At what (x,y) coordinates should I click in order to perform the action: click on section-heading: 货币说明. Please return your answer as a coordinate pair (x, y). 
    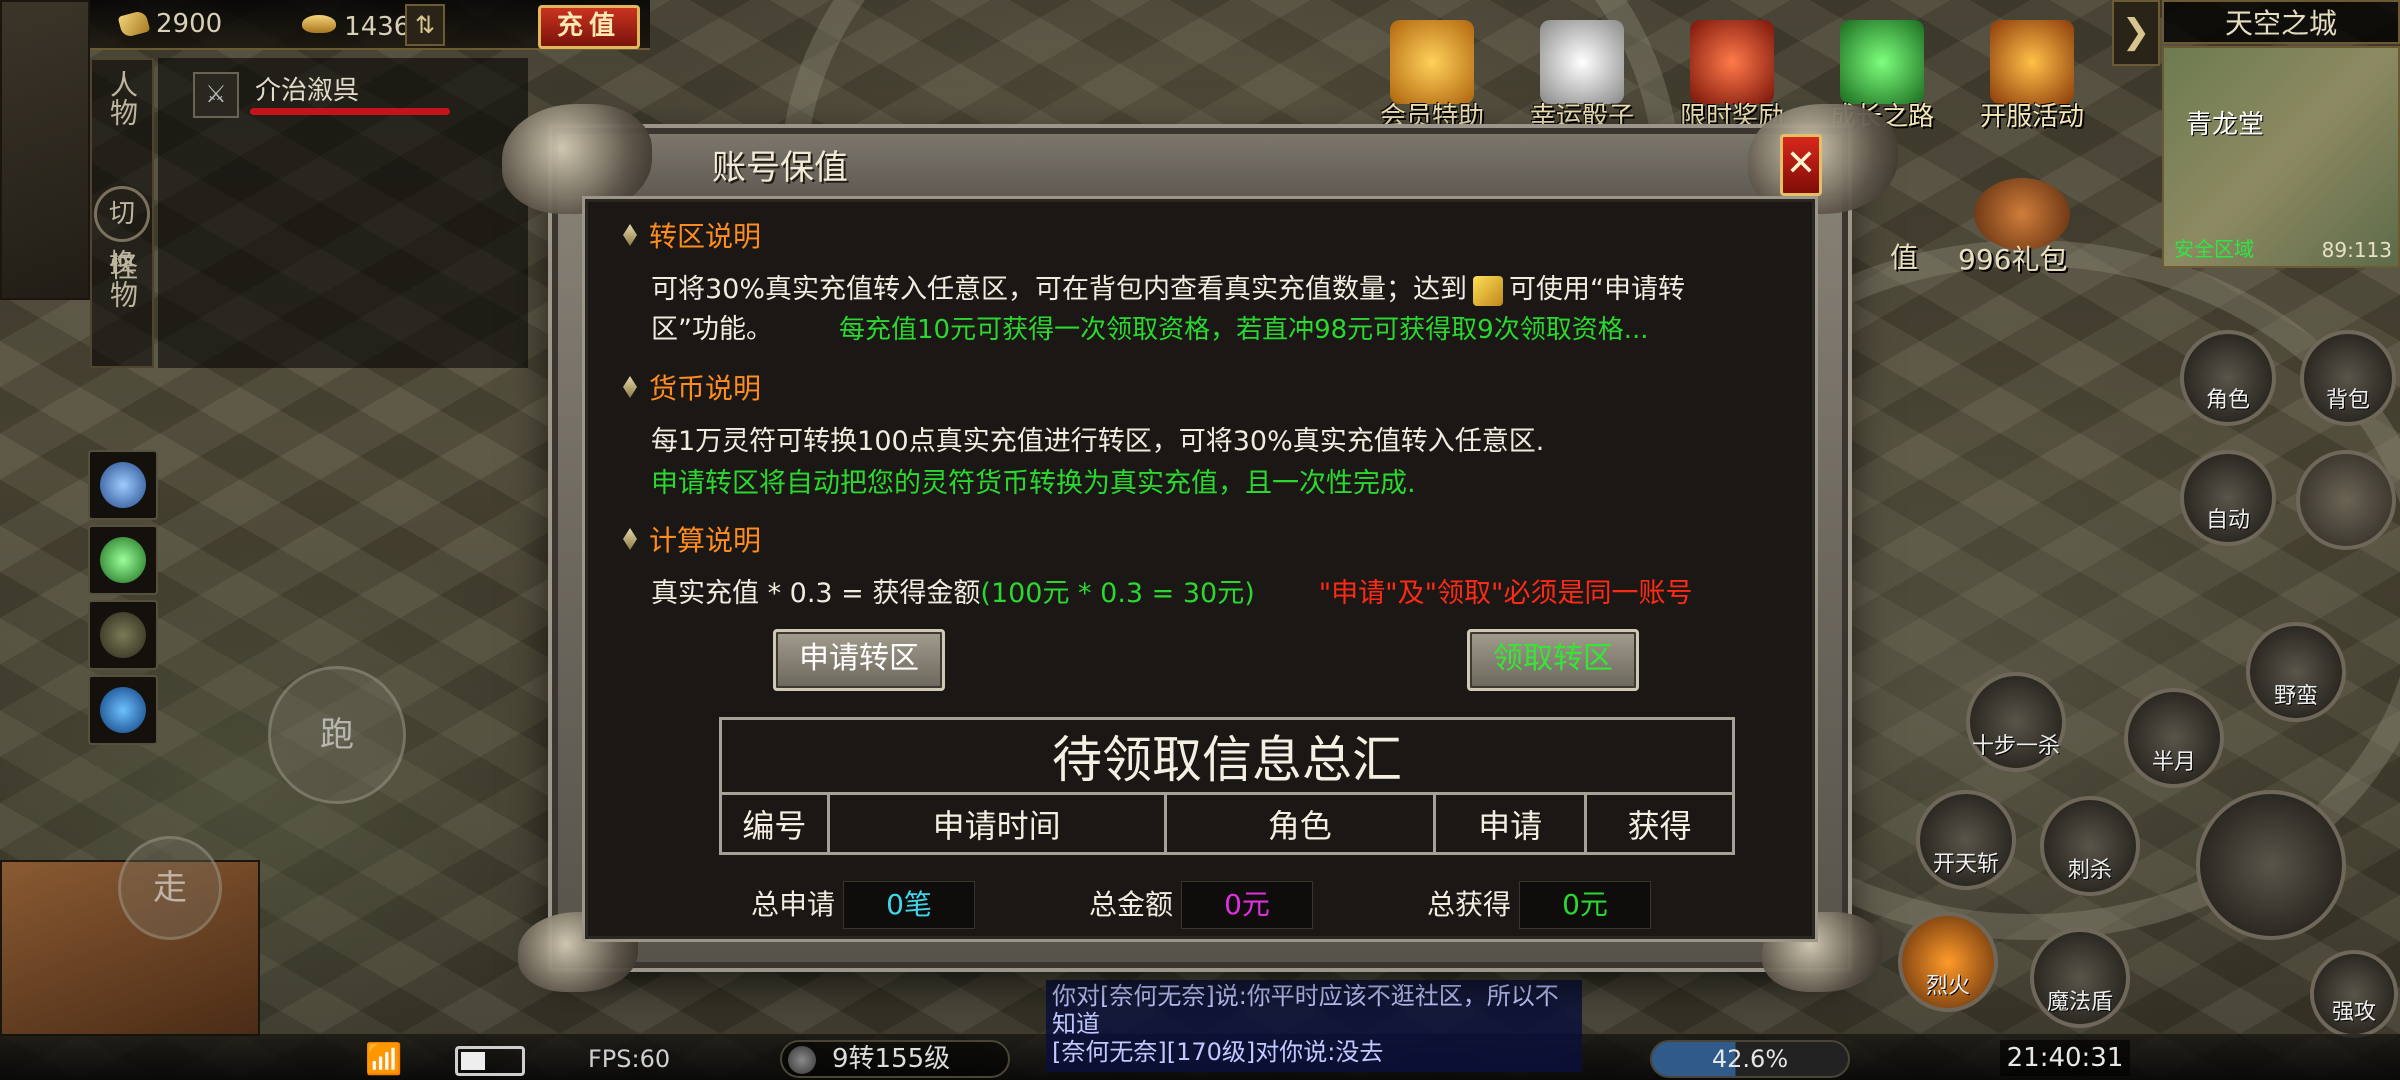
    Looking at the image, I should click on (692, 387).